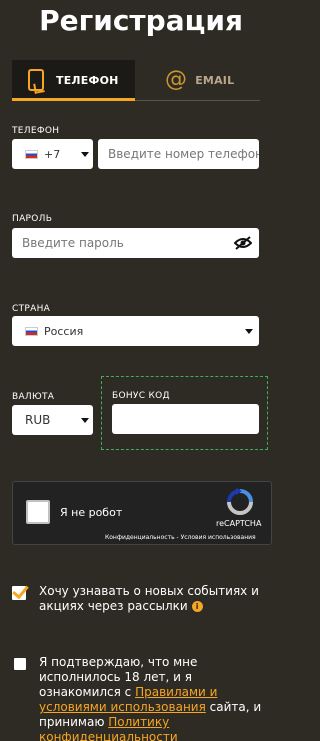 The image size is (320, 741). I want to click on bonus-code-container: БОНУС КОД, so click(184, 413).